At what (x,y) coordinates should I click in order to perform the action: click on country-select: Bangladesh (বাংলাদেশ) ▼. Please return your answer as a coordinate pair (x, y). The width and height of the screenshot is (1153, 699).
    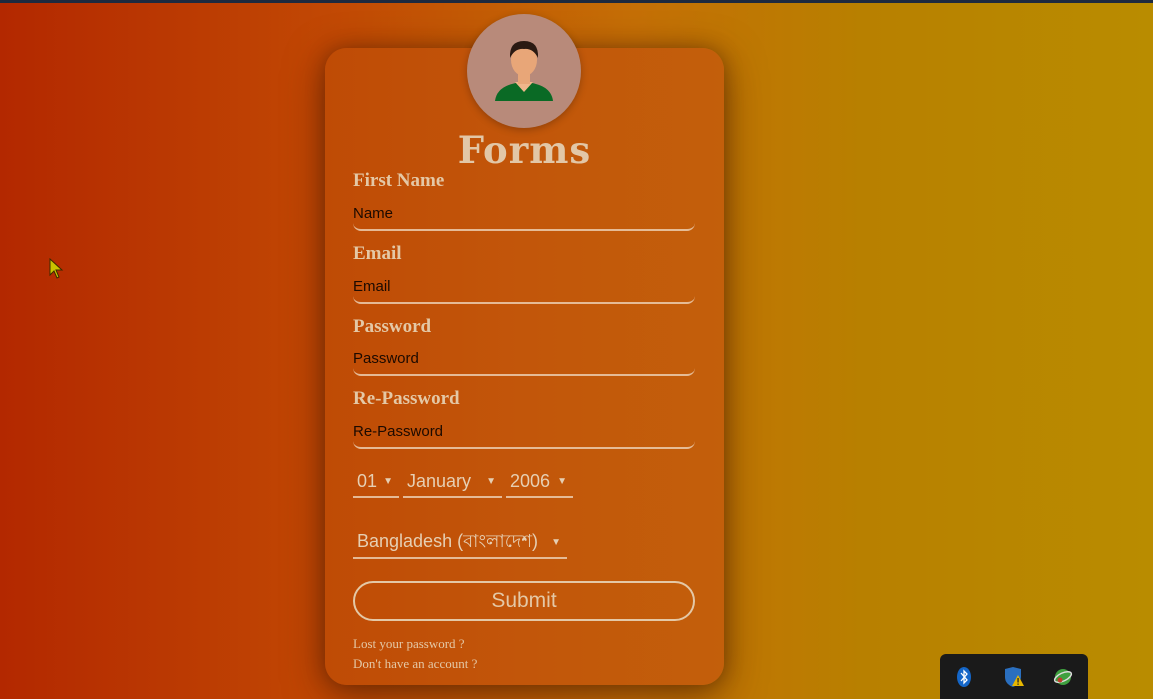
    Looking at the image, I should click on (460, 543).